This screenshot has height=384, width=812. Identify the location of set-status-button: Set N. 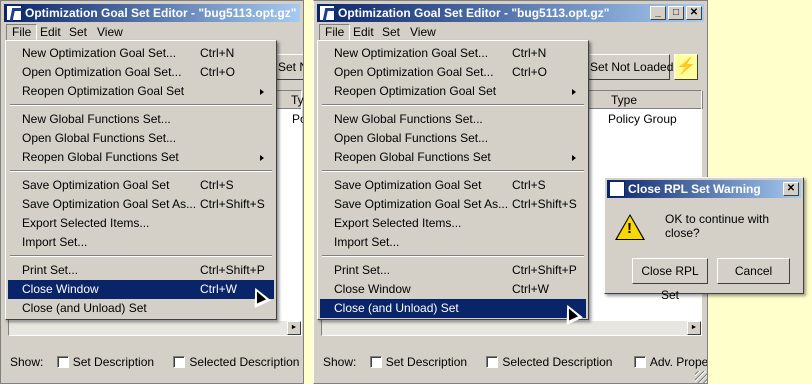
(288, 67).